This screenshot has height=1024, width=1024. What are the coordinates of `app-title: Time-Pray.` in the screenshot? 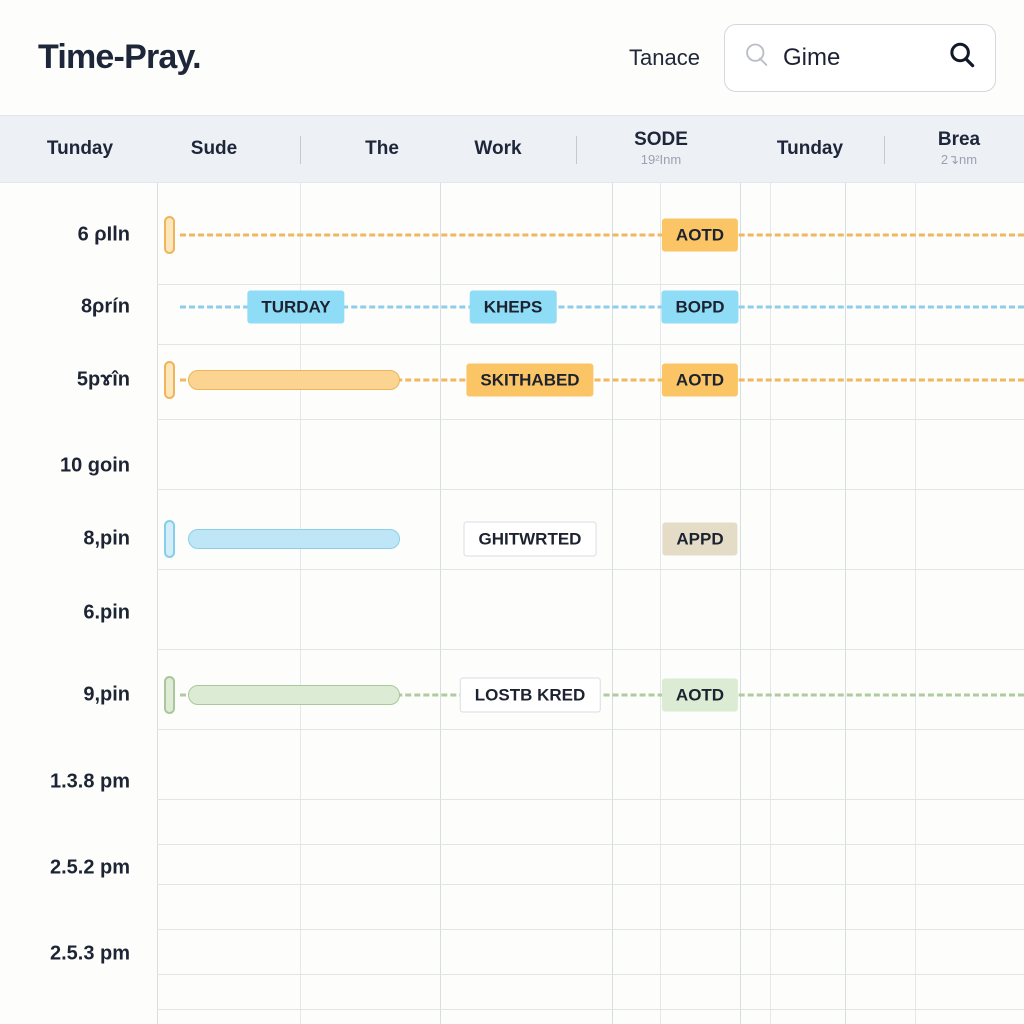 It's located at (120, 57).